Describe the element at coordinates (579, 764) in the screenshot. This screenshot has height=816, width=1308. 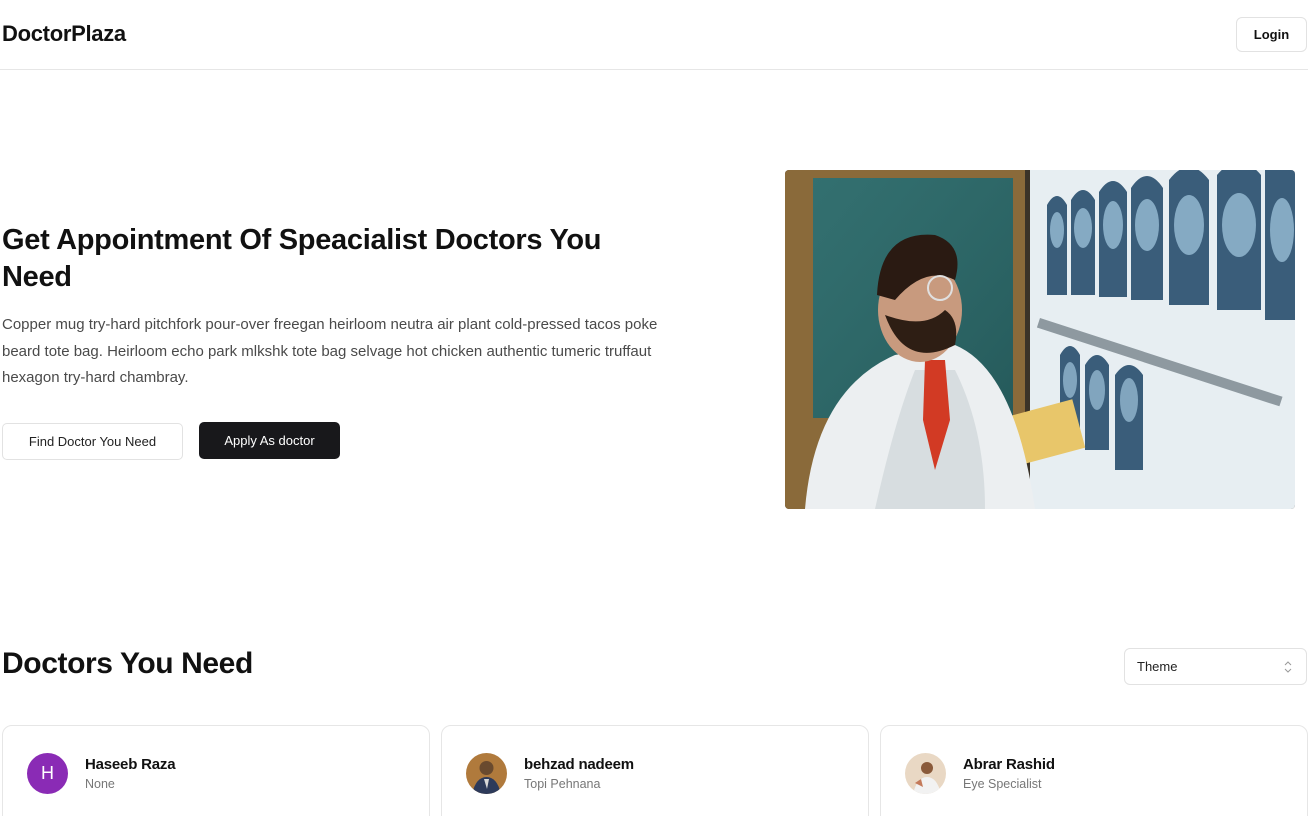
I see `doctor-name: behzad nadeem` at that location.